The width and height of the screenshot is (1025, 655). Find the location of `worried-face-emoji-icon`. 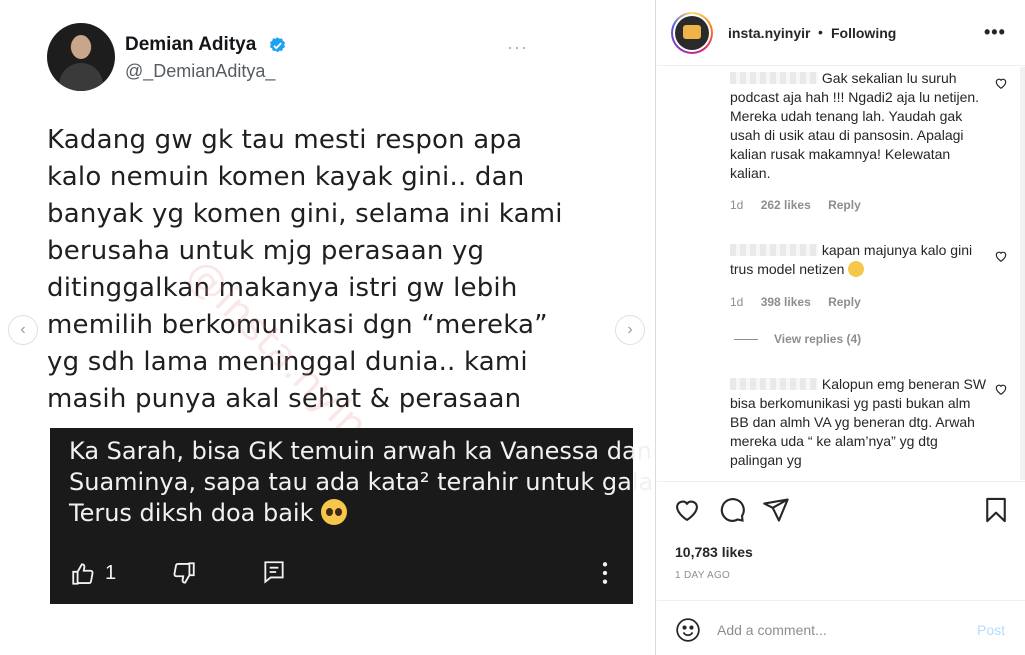

worried-face-emoji-icon is located at coordinates (856, 269).